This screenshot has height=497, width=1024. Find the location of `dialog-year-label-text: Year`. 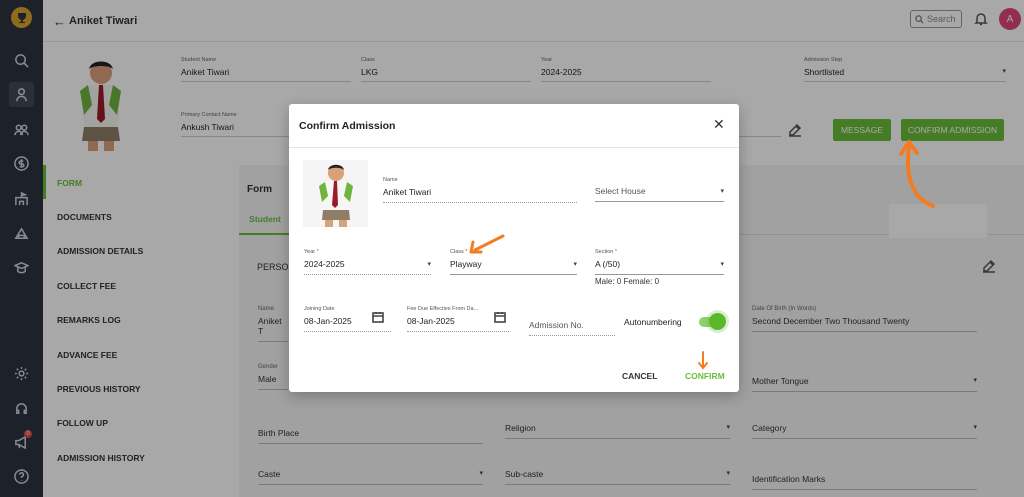

dialog-year-label-text: Year is located at coordinates (310, 252).